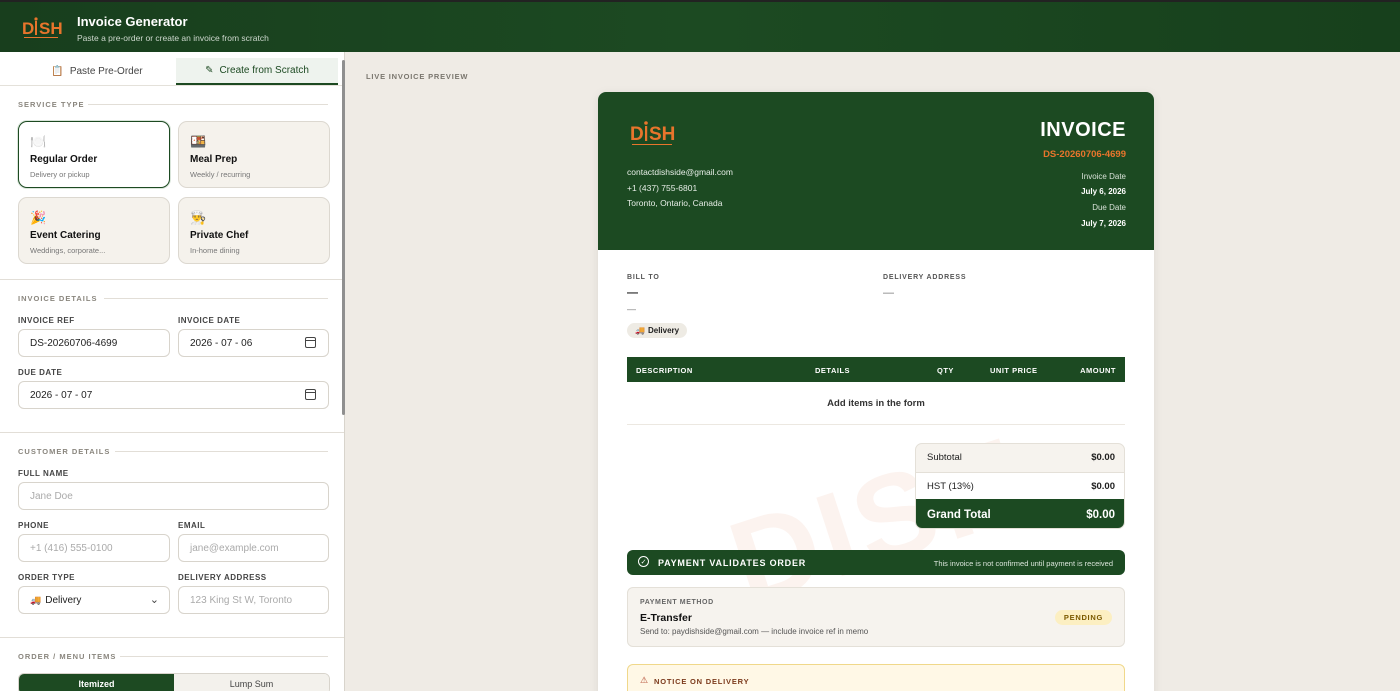 Image resolution: width=1400 pixels, height=691 pixels. I want to click on service-option-regular-order: 🍽️ Regular Order Delivery or pickup, so click(94, 154).